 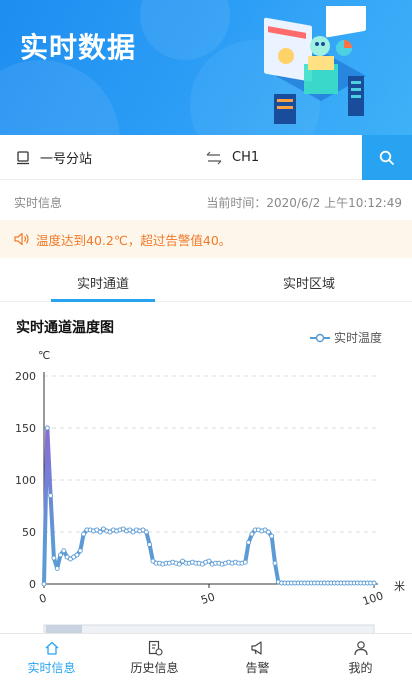 I want to click on nav-mine: 我的, so click(x=360, y=658).